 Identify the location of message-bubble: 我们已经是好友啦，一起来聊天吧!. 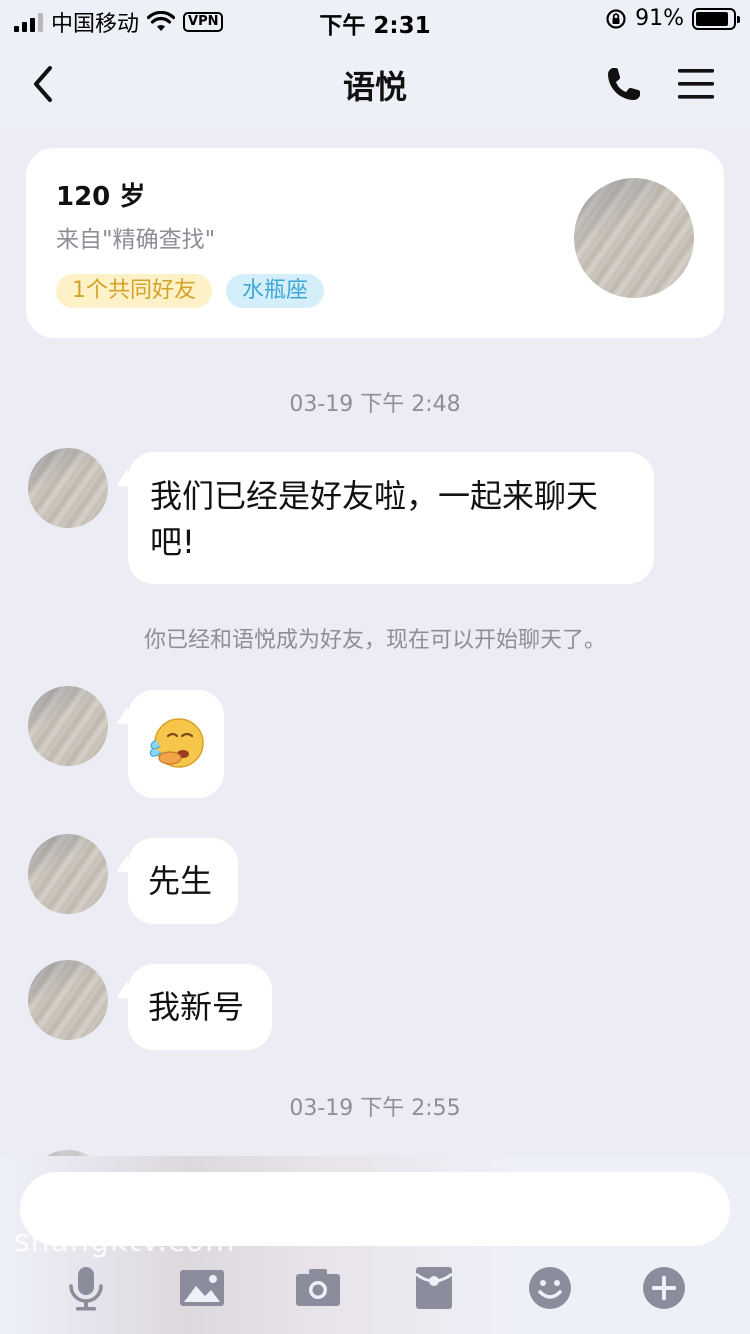
(391, 518).